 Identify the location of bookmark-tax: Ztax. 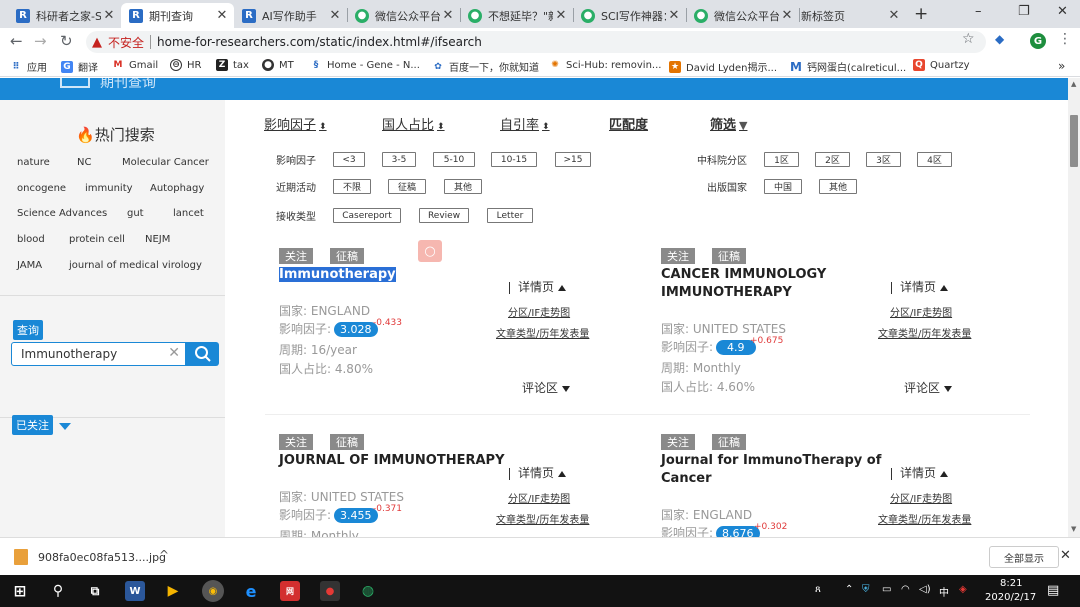
(232, 65).